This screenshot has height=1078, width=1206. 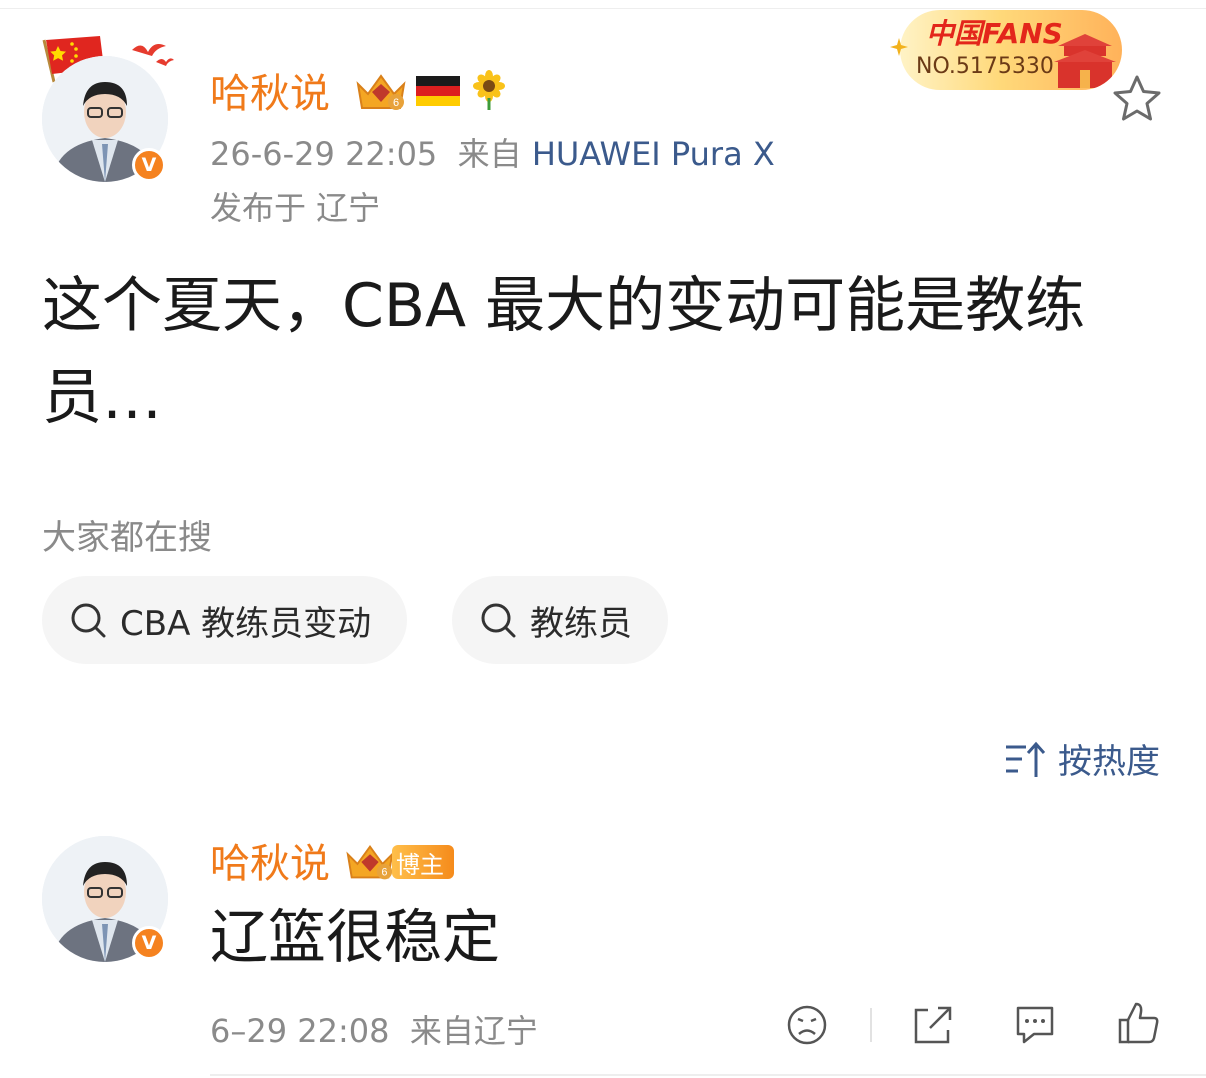 What do you see at coordinates (708, 1075) in the screenshot?
I see `bottom-divider` at bounding box center [708, 1075].